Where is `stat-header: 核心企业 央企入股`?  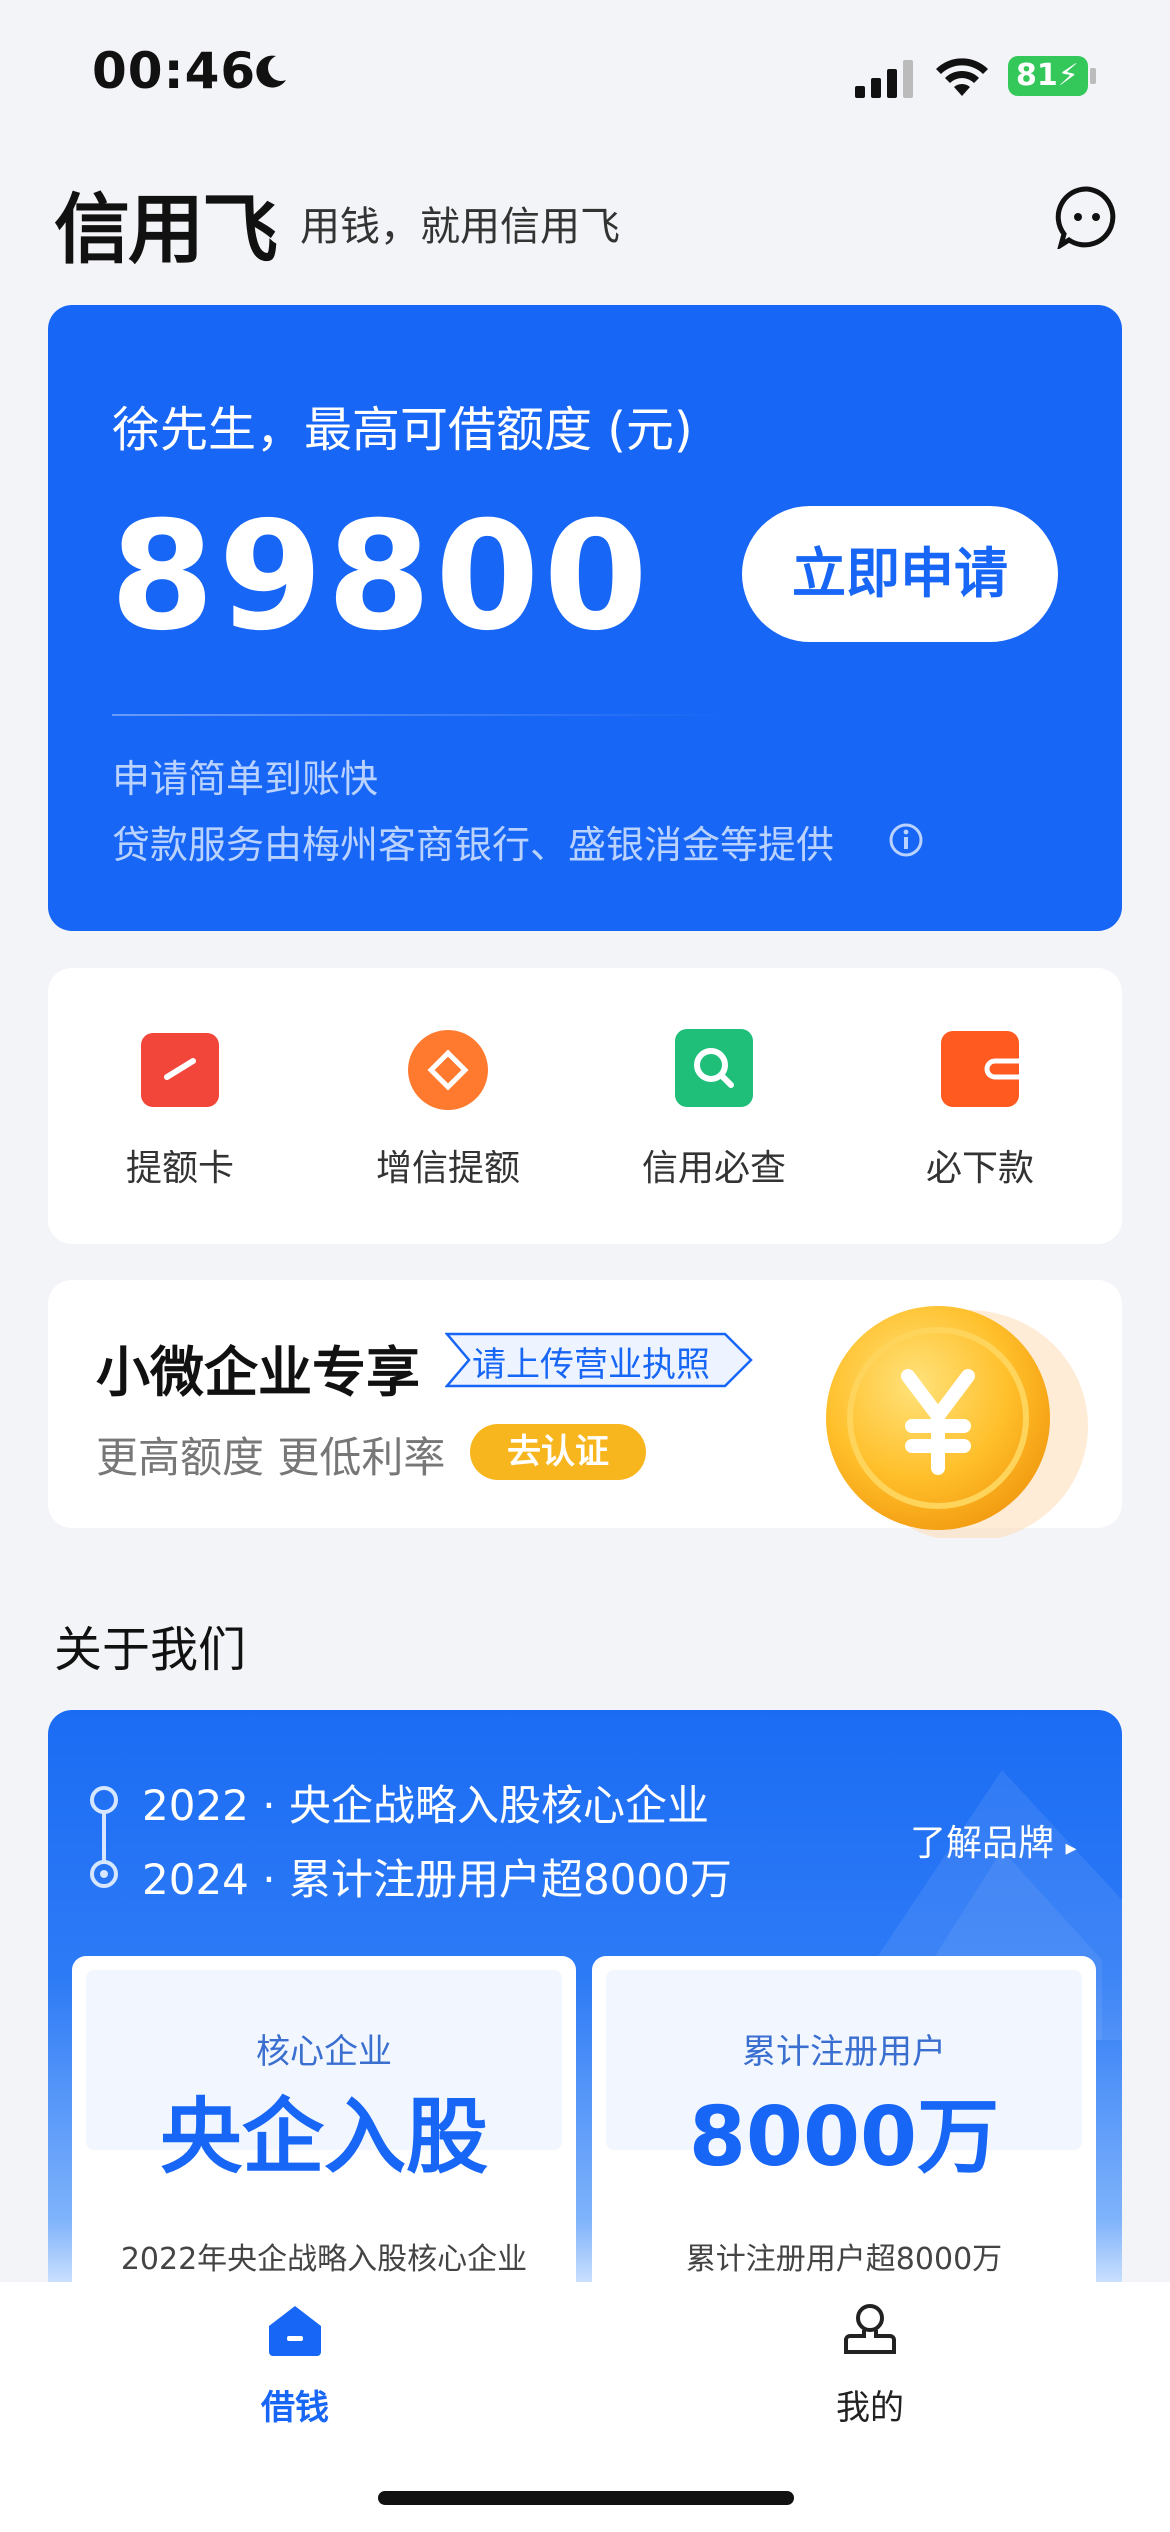 stat-header: 核心企业 央企入股 is located at coordinates (324, 2077).